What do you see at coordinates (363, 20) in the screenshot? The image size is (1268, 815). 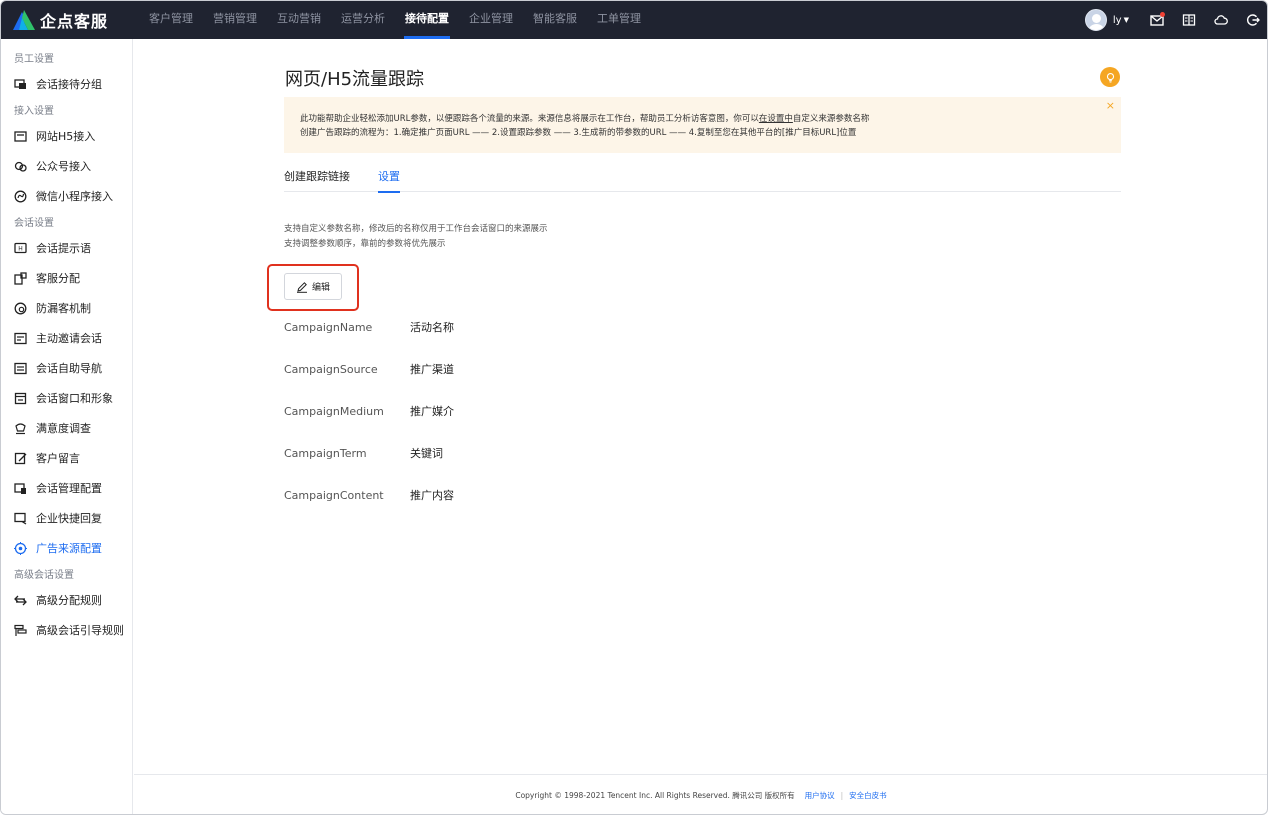 I see `nav-item-3: 运营分析` at bounding box center [363, 20].